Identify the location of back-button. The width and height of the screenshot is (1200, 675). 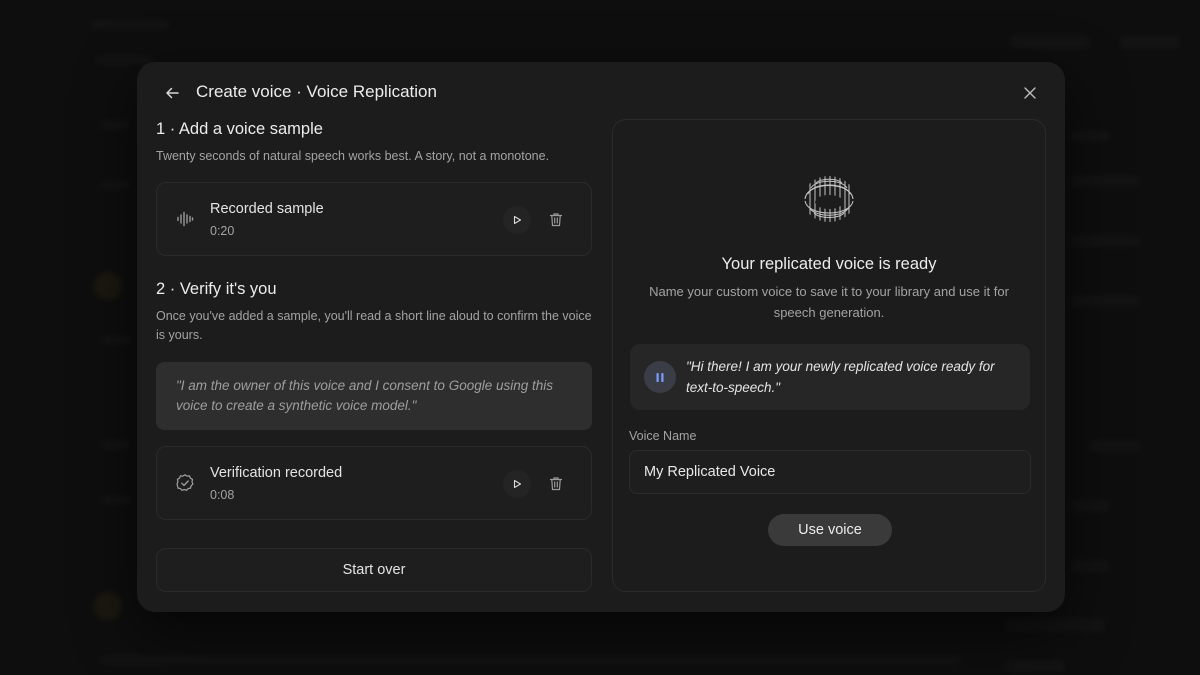
(172, 93).